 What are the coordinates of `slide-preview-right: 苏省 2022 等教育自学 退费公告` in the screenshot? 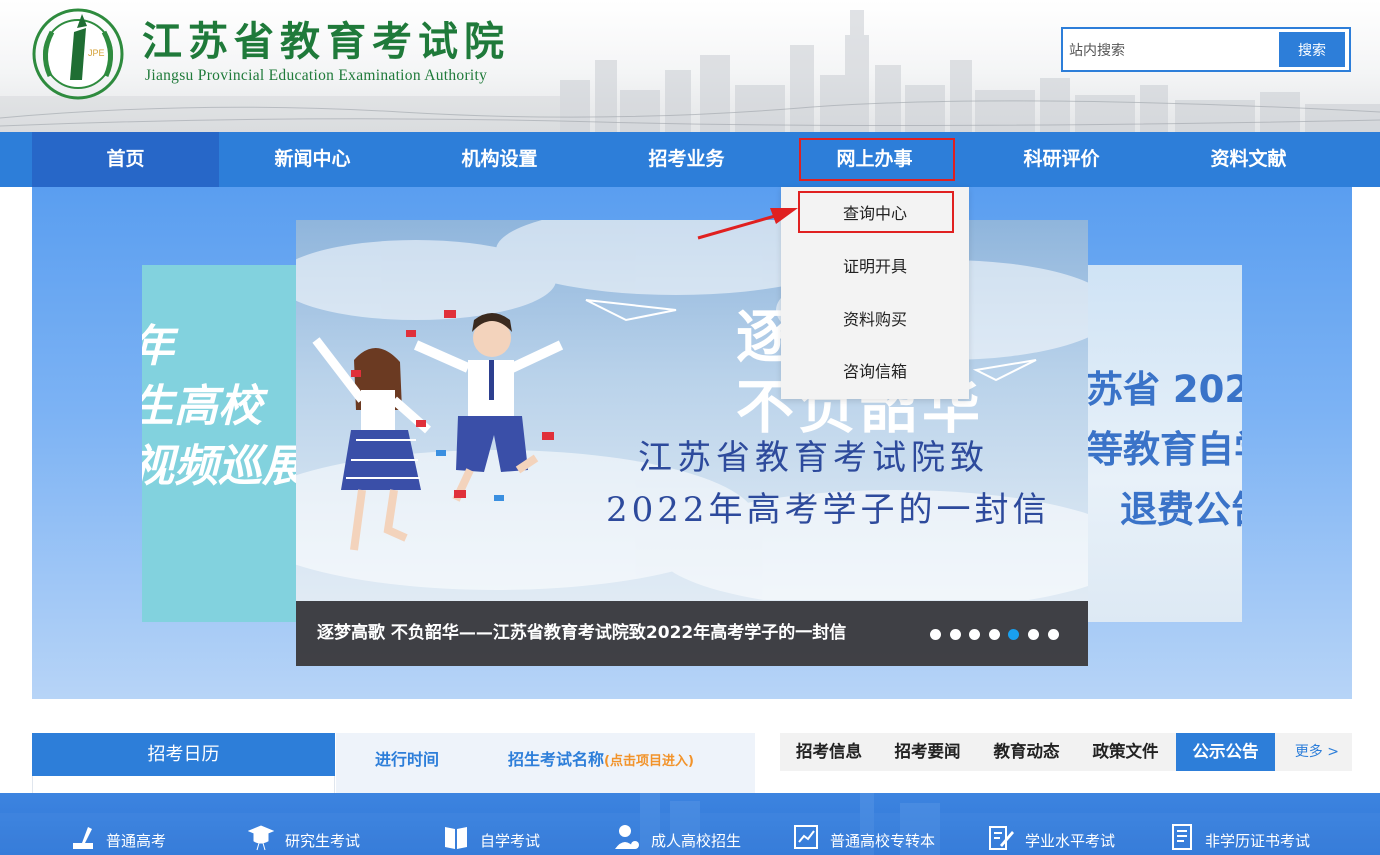 It's located at (1165, 443).